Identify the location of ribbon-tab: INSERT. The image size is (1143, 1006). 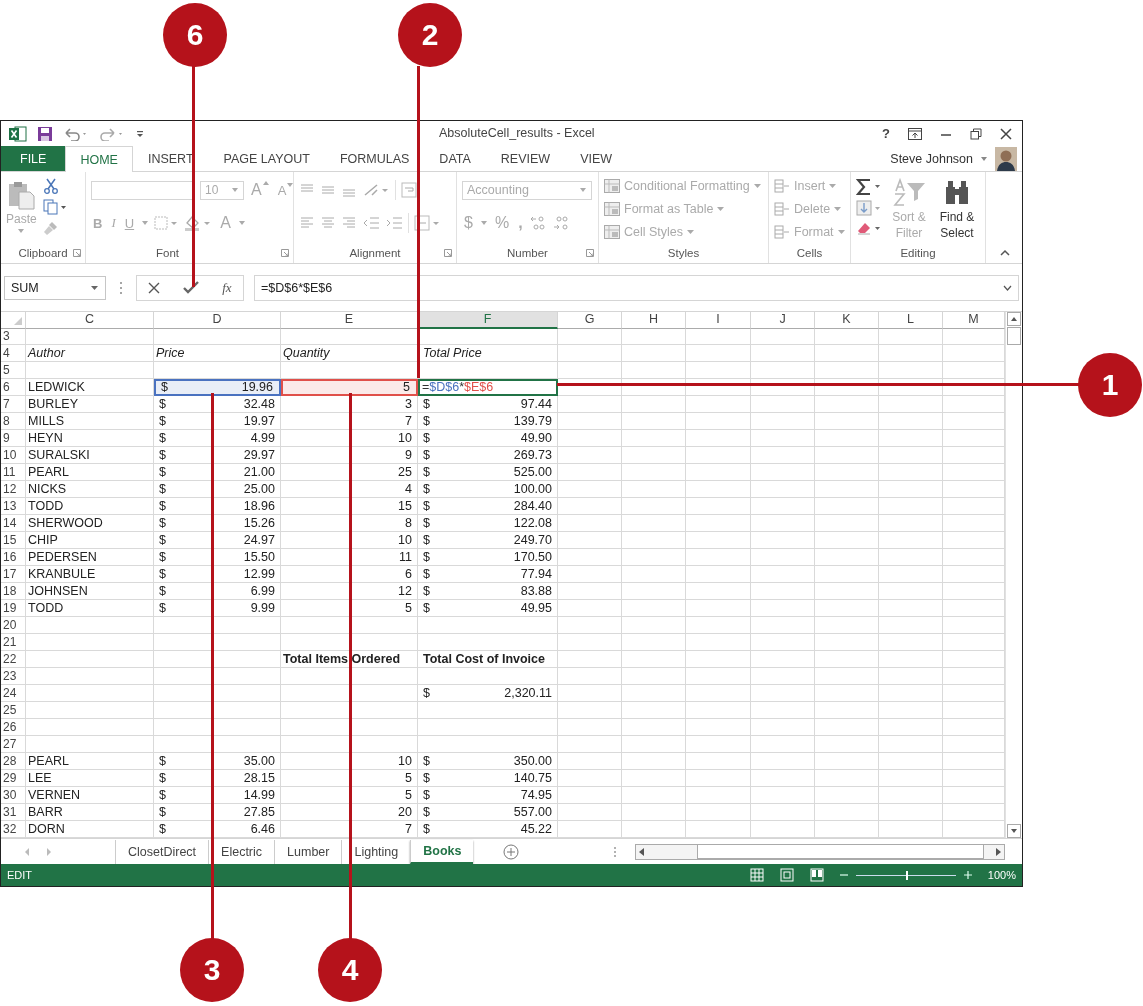
(170, 158).